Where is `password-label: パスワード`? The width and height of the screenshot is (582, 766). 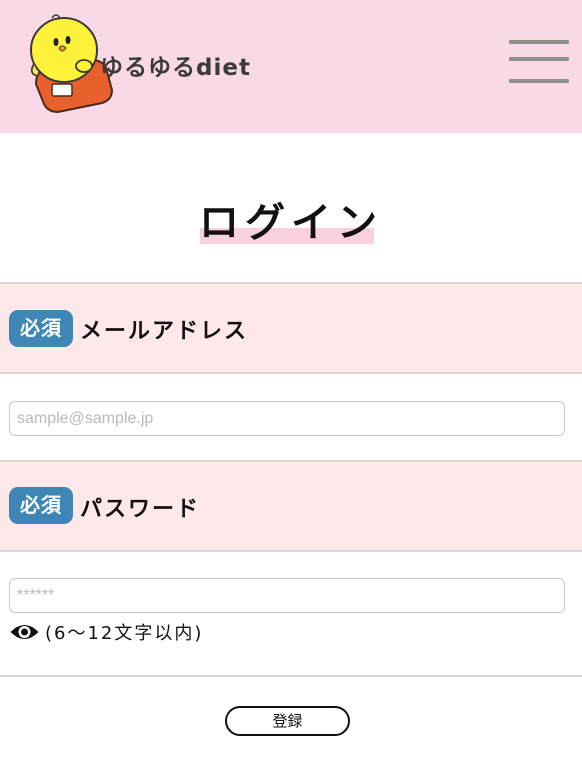 password-label: パスワード is located at coordinates (140, 509).